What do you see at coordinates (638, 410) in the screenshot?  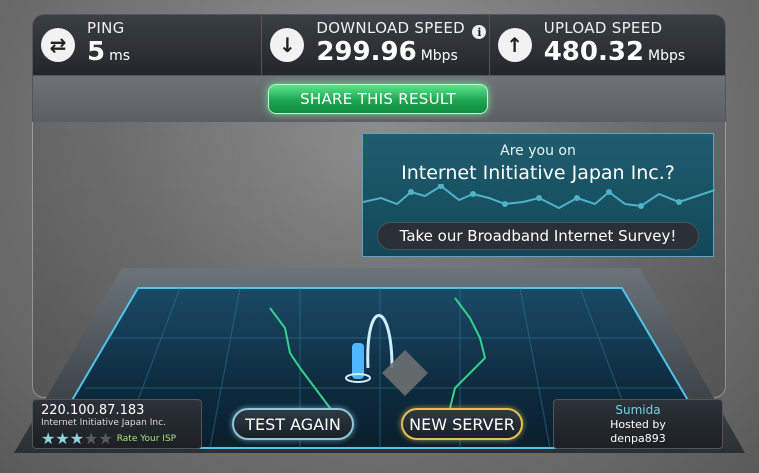 I see `server-city: Sumida` at bounding box center [638, 410].